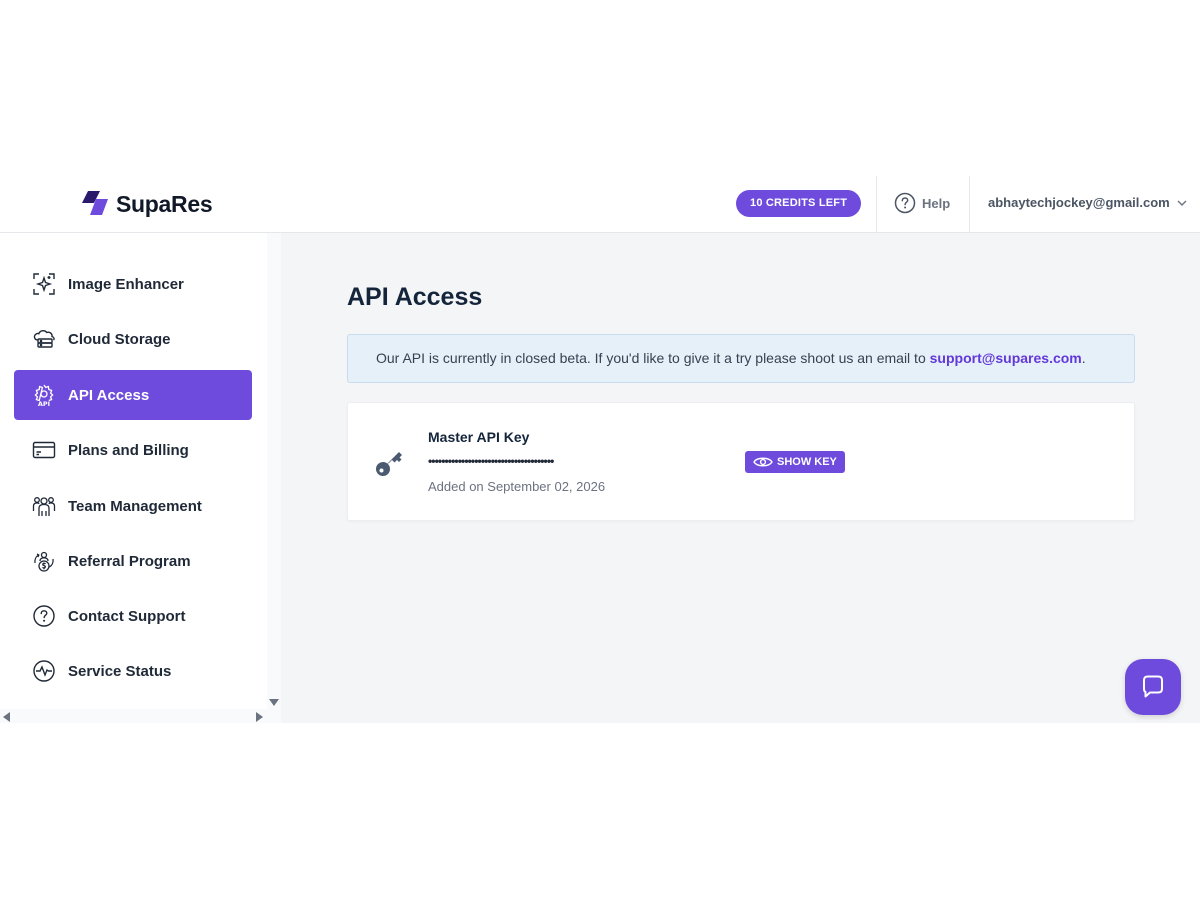 The width and height of the screenshot is (1200, 900). I want to click on sidebar-item-service-status: Service Status, so click(133, 671).